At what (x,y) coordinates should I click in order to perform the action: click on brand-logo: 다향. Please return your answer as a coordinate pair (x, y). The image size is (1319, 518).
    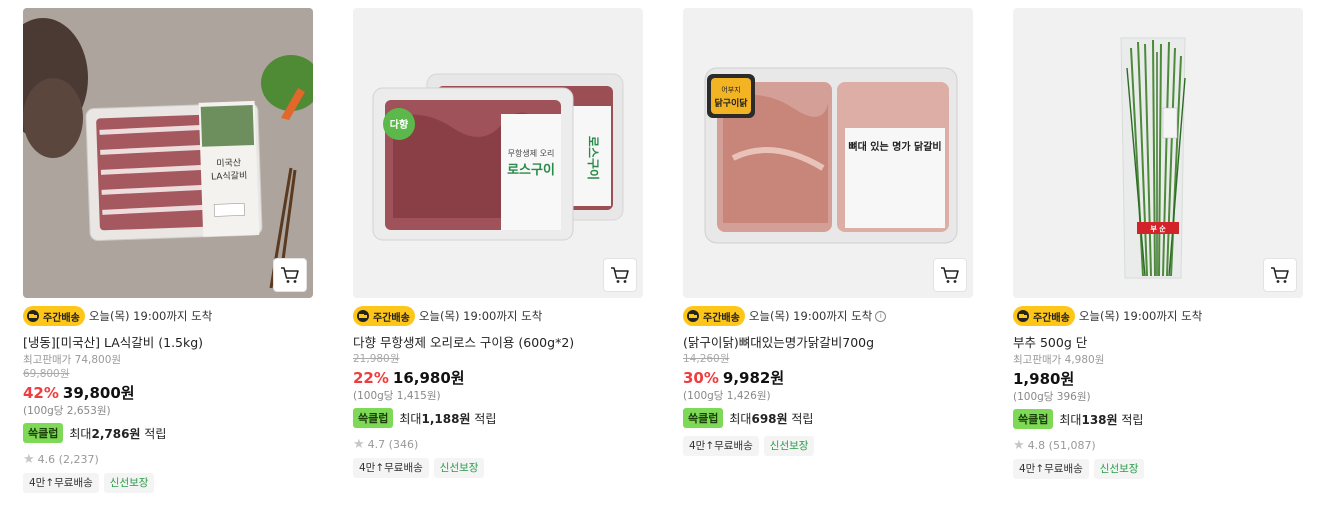
    Looking at the image, I should click on (399, 124).